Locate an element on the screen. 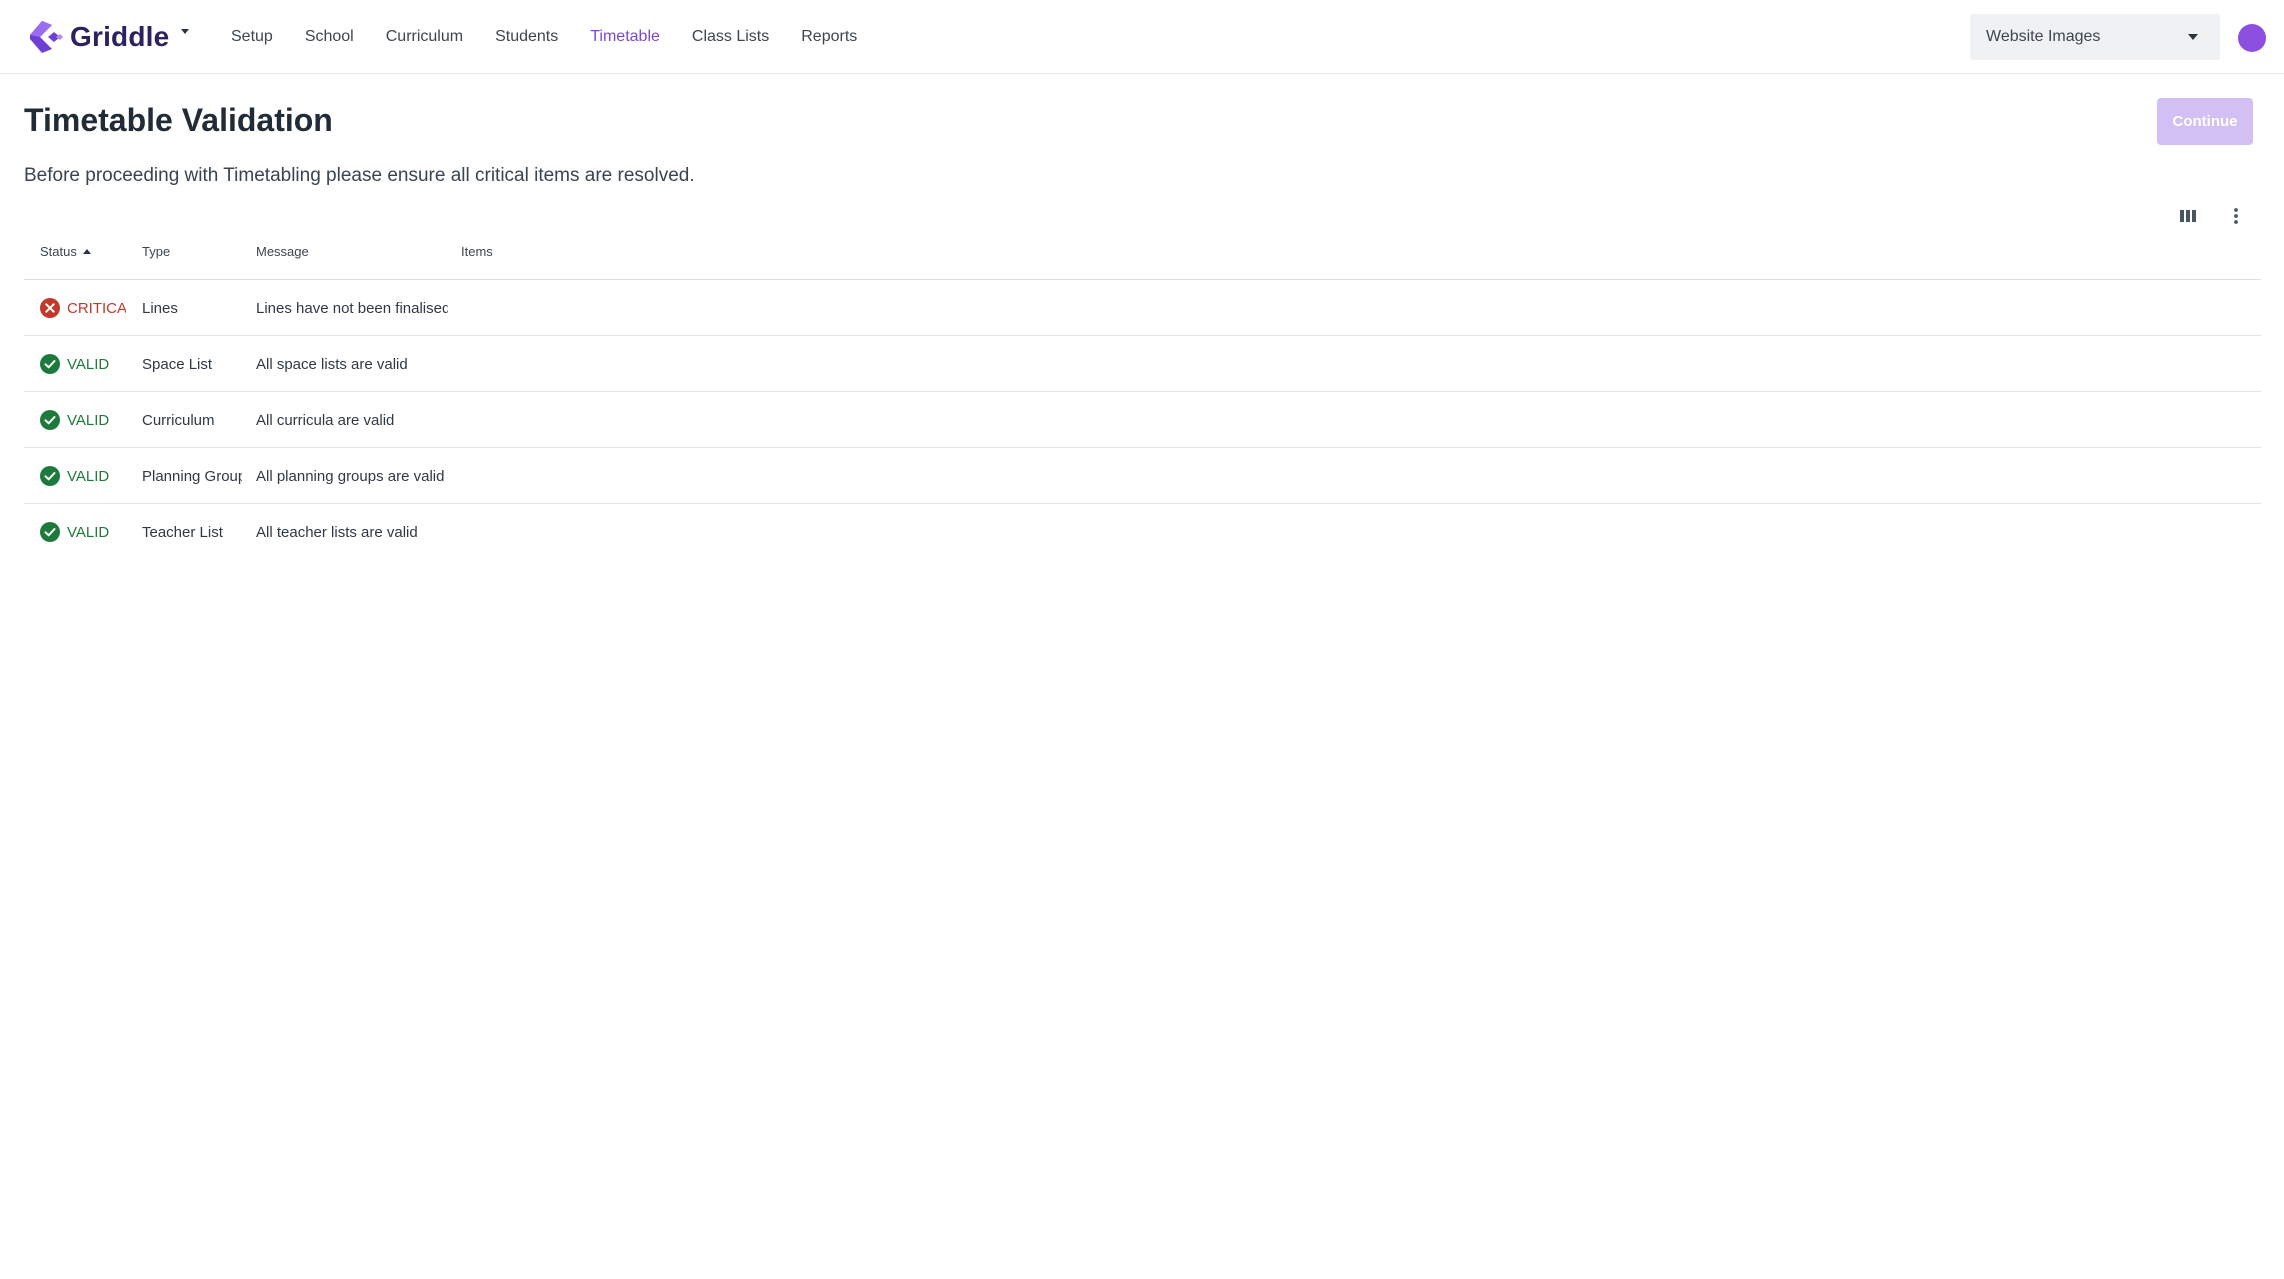  nav-item-reports: Reports is located at coordinates (829, 37).